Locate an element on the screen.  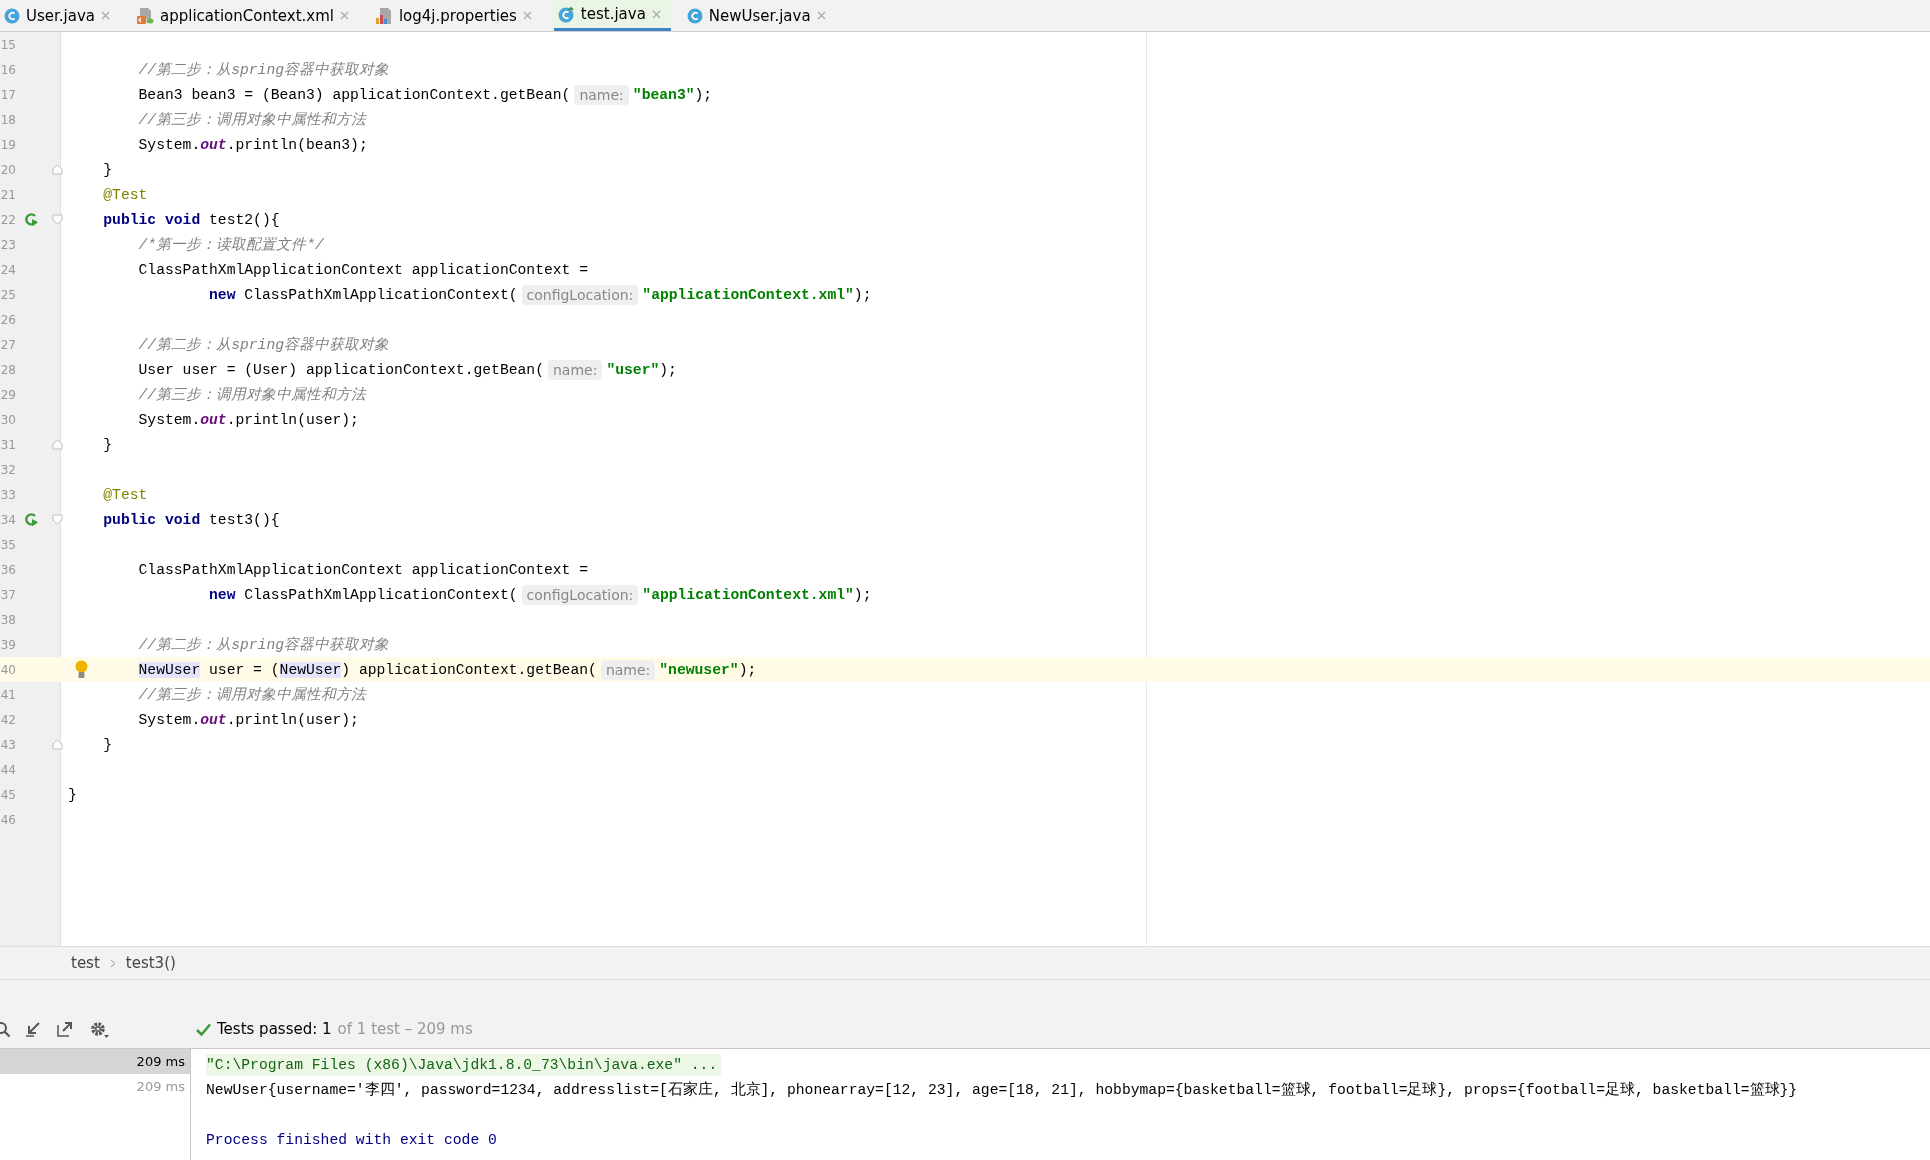
export-icon is located at coordinates (65, 1029).